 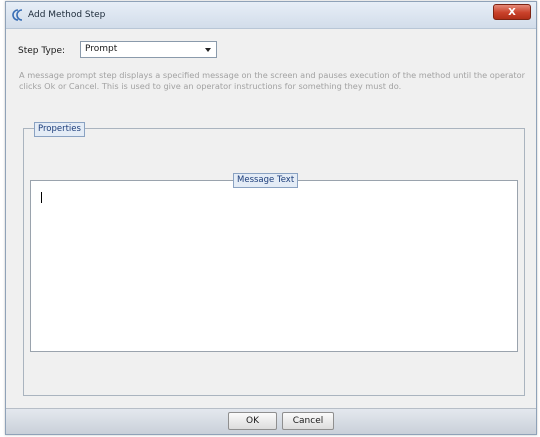 What do you see at coordinates (308, 421) in the screenshot?
I see `cancel-button: Cancel` at bounding box center [308, 421].